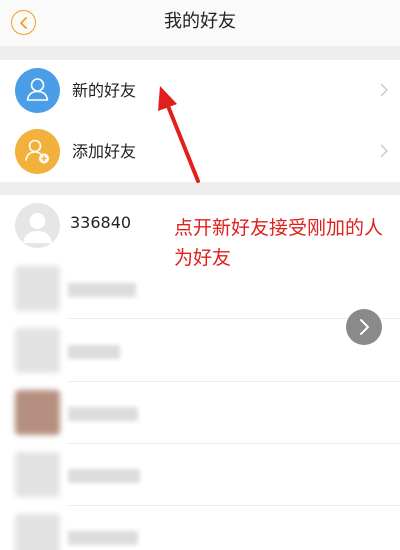 This screenshot has height=550, width=400. Describe the element at coordinates (200, 151) in the screenshot. I see `menu-item-add-friend: 添加好友` at that location.